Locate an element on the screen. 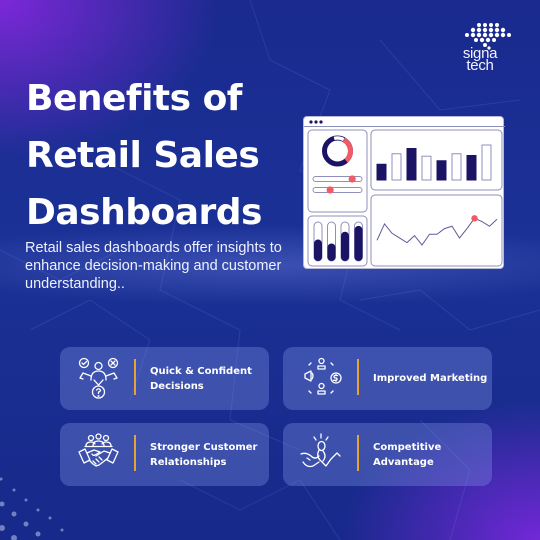 The width and height of the screenshot is (540, 540). benefit-card-improved-marketing: Improved Marketing is located at coordinates (387, 378).